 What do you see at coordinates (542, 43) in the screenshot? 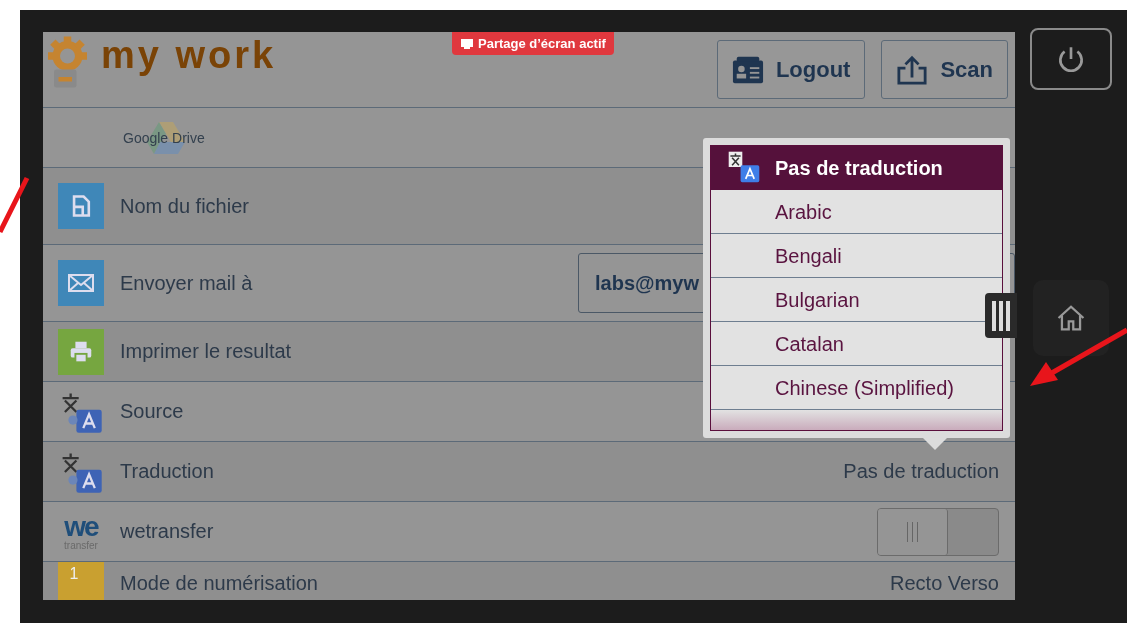
I see `badge-text: Partage d’écran actif` at bounding box center [542, 43].